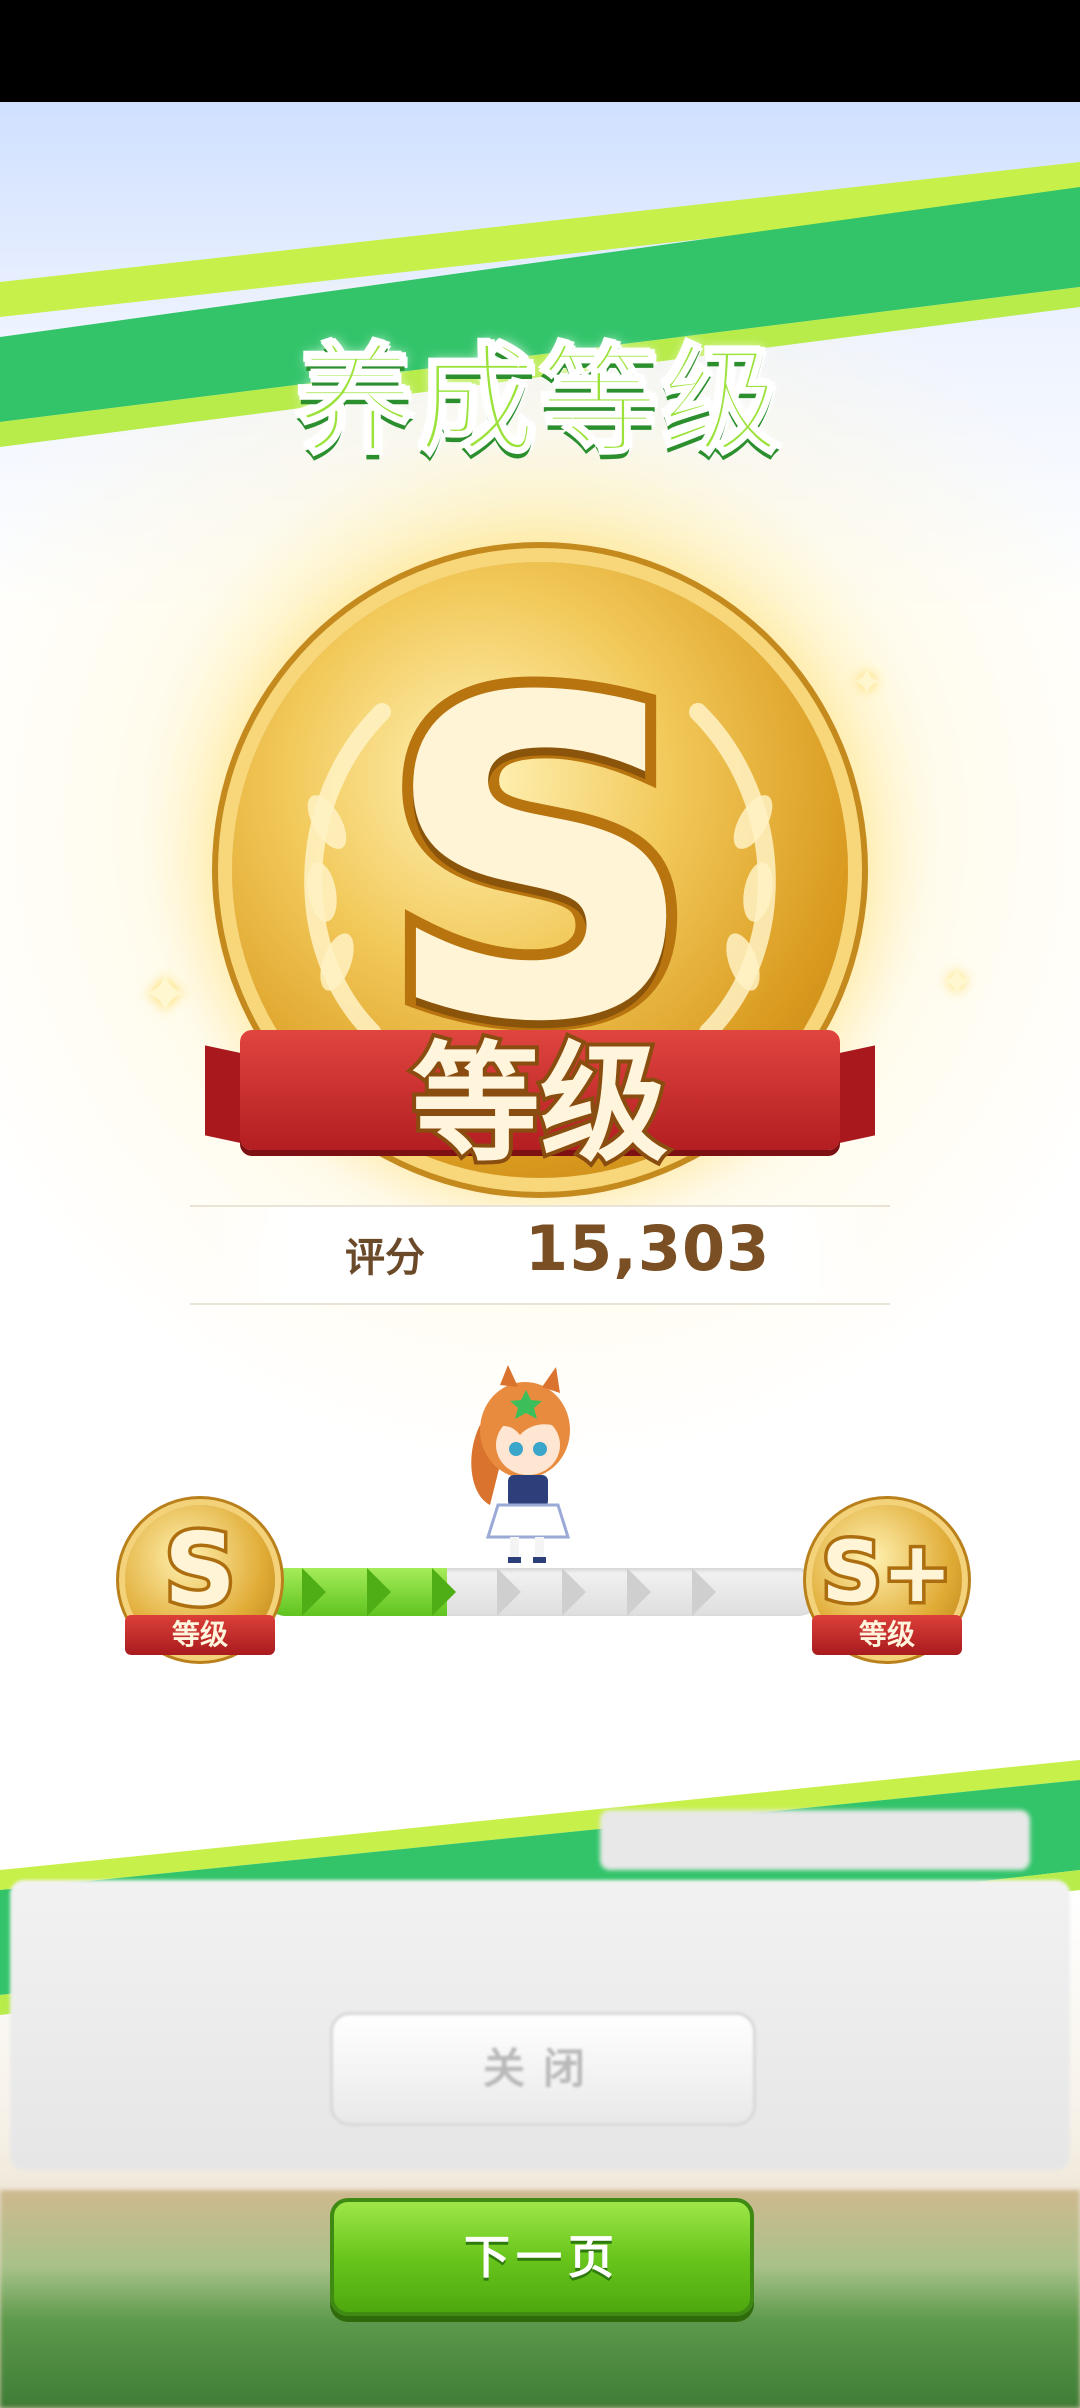  I want to click on next-rank-letter: S+, so click(887, 1572).